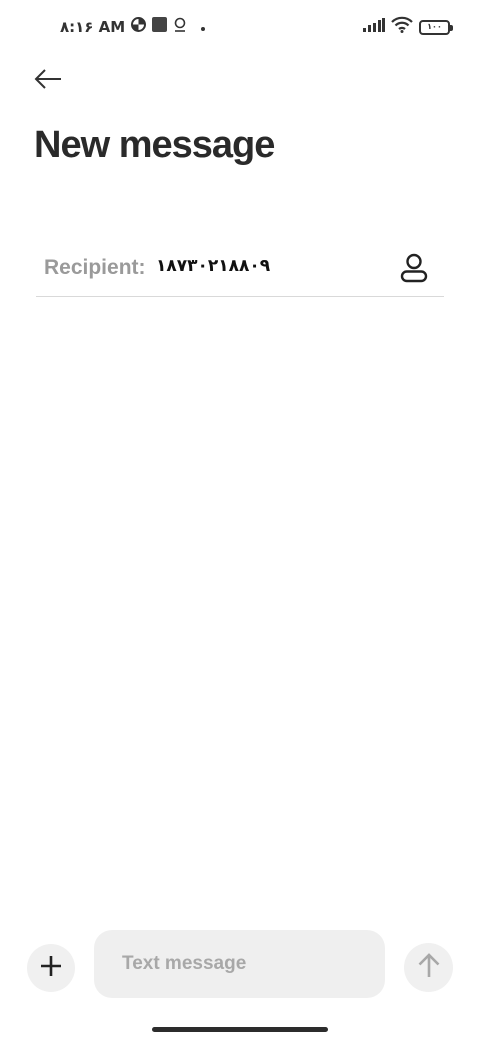 The height and width of the screenshot is (1040, 480). Describe the element at coordinates (374, 27) in the screenshot. I see `cellular-signal-icon` at that location.